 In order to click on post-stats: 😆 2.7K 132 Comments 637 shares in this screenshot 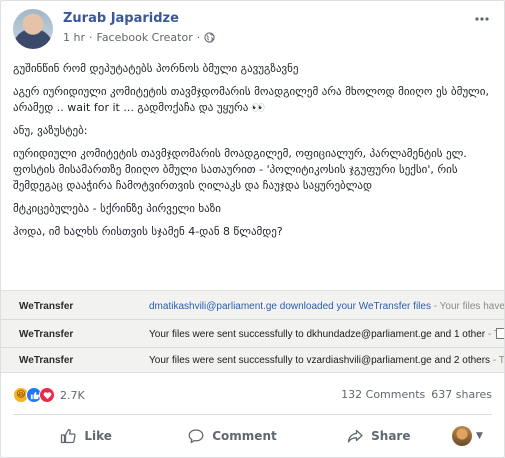, I will do `click(252, 395)`.